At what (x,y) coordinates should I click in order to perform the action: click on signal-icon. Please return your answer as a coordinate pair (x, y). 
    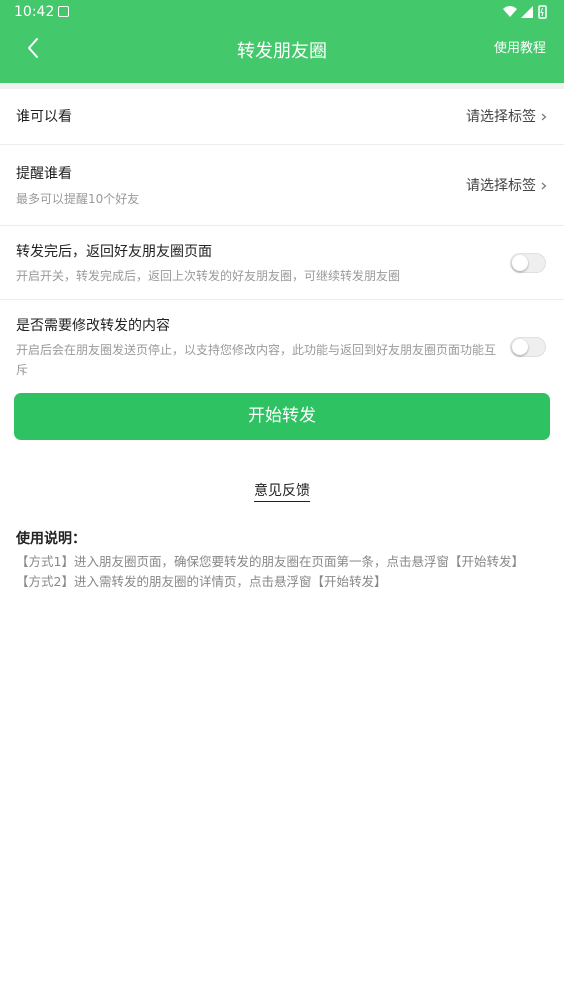
    Looking at the image, I should click on (527, 12).